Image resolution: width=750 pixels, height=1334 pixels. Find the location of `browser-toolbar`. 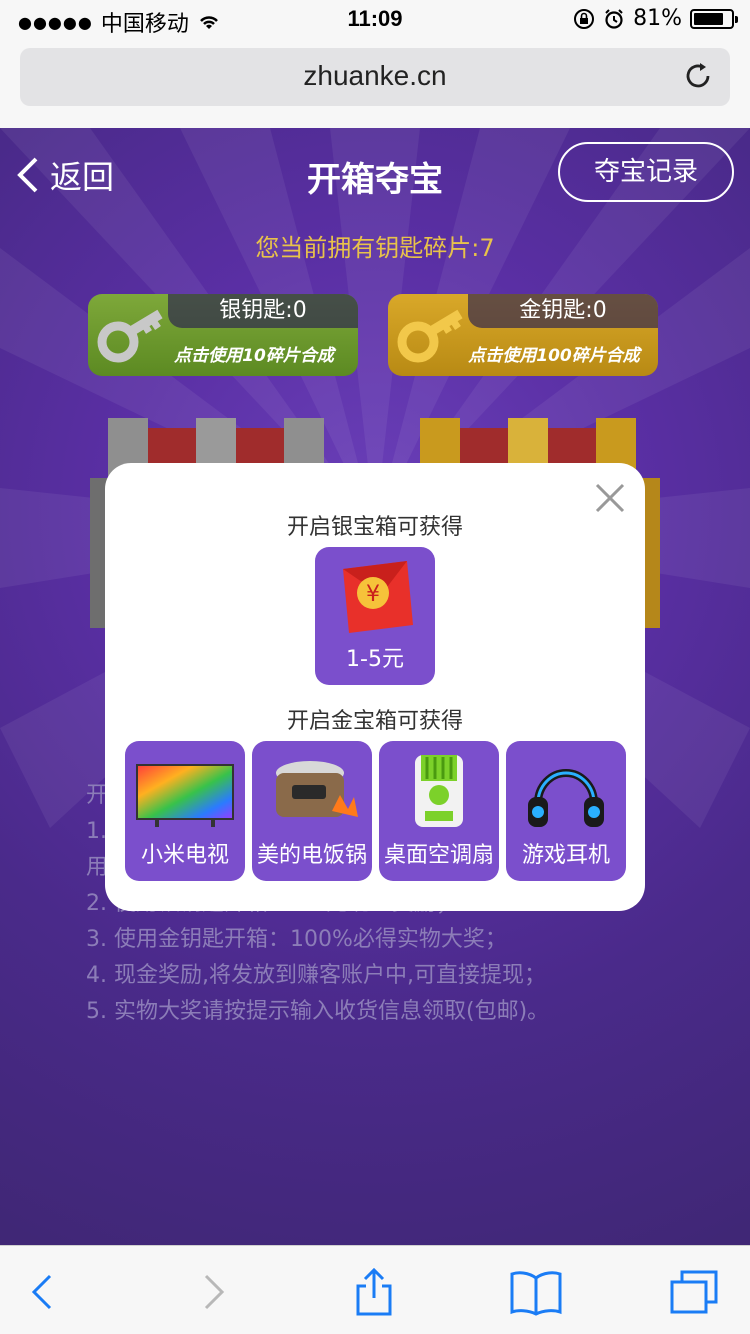

browser-toolbar is located at coordinates (375, 1289).